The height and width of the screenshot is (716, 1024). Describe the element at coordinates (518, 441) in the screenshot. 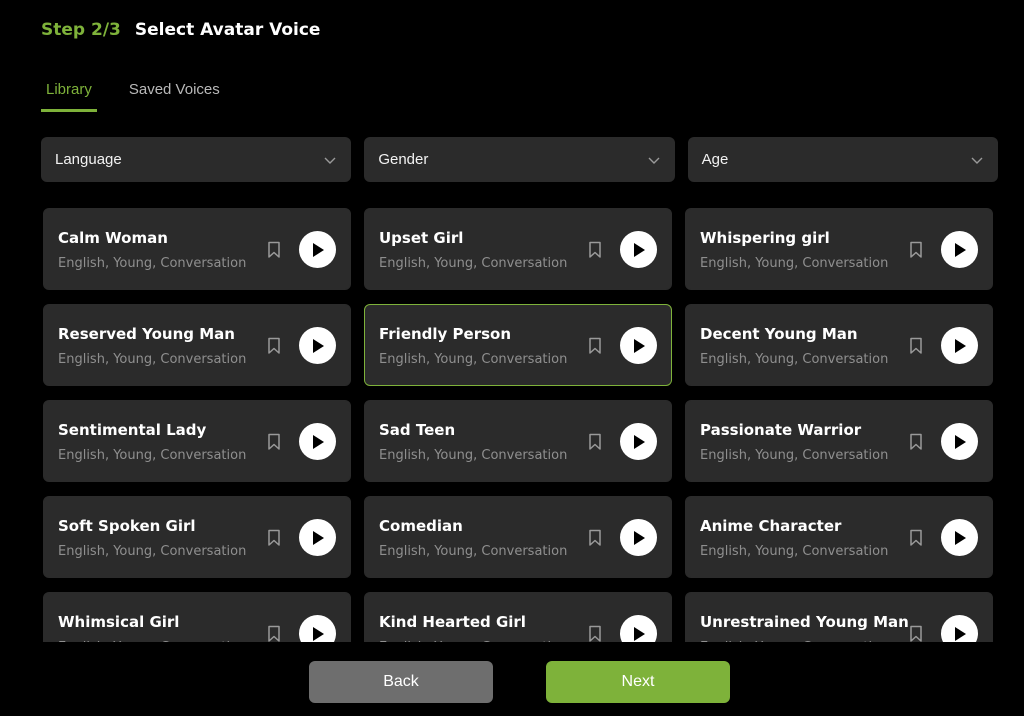

I see `voice-card: Sad Teen English, Young, Conversation` at that location.